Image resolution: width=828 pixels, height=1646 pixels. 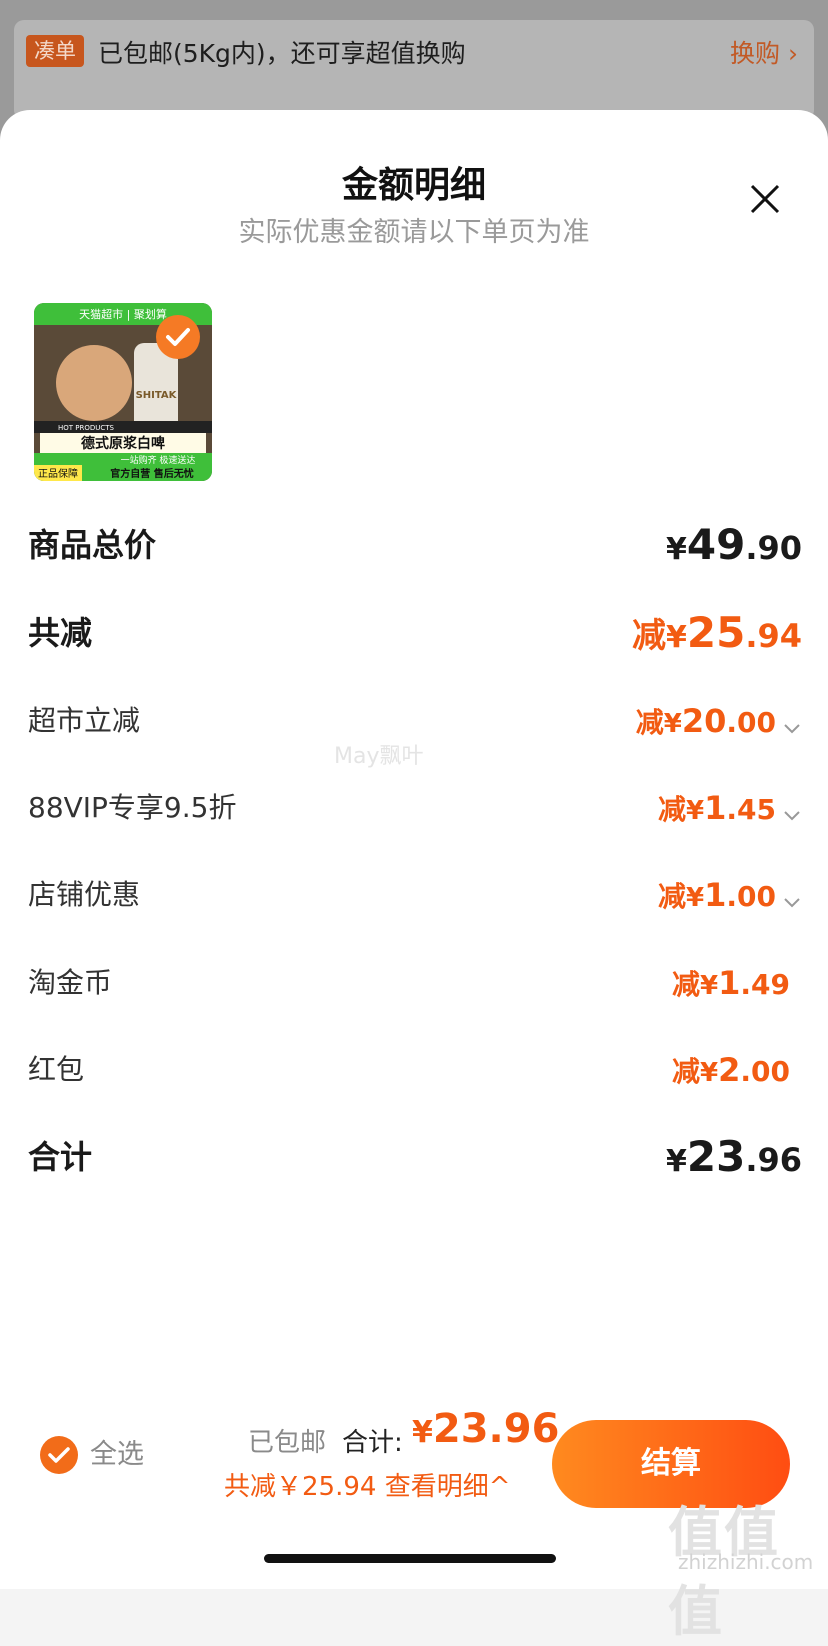 What do you see at coordinates (157, 395) in the screenshot?
I see `product-brand: SHITAK` at bounding box center [157, 395].